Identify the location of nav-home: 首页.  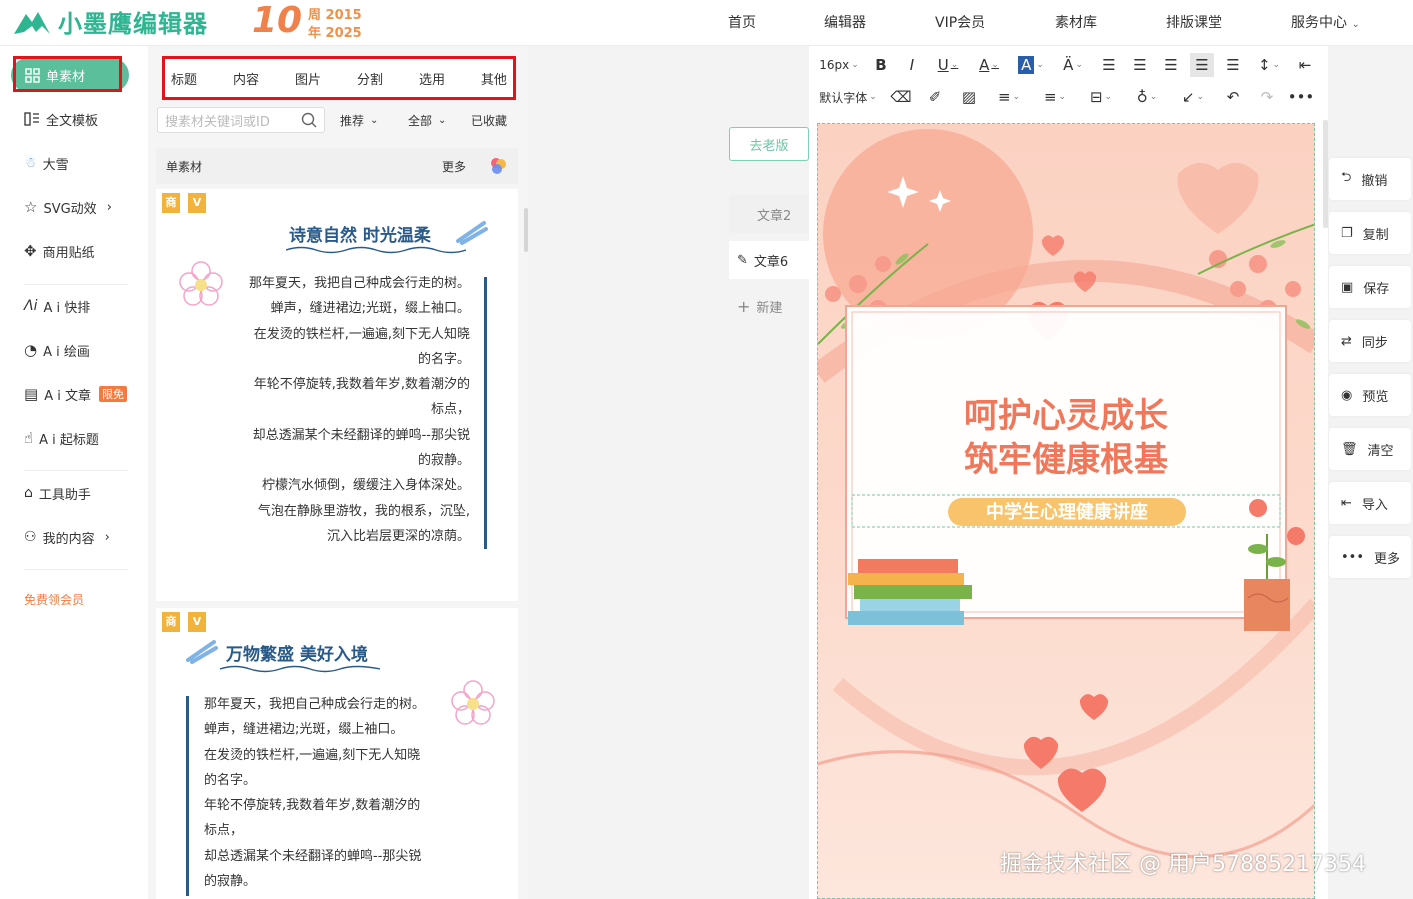
(742, 22).